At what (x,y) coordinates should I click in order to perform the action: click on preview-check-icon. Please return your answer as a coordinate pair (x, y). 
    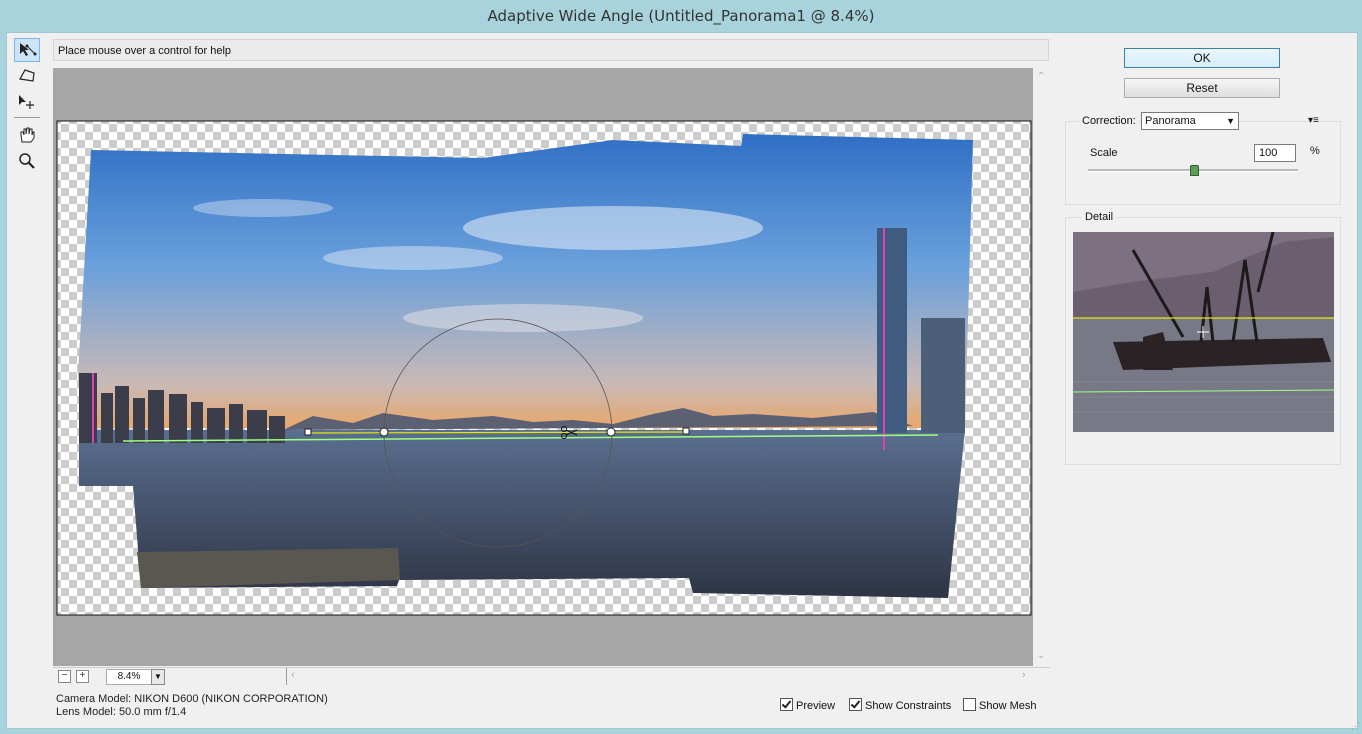
    Looking at the image, I should click on (786, 704).